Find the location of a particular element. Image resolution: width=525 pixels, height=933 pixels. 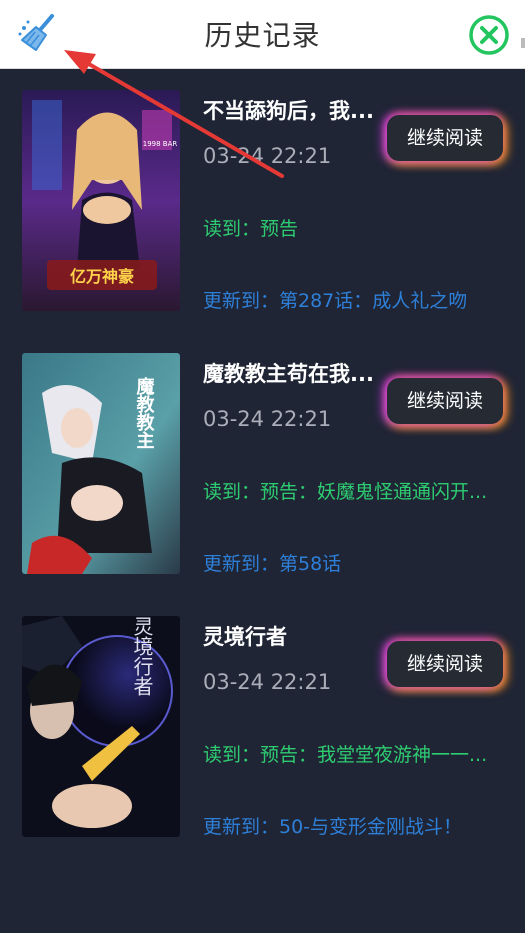

cover-logo: 灵境行者 is located at coordinates (142, 656).